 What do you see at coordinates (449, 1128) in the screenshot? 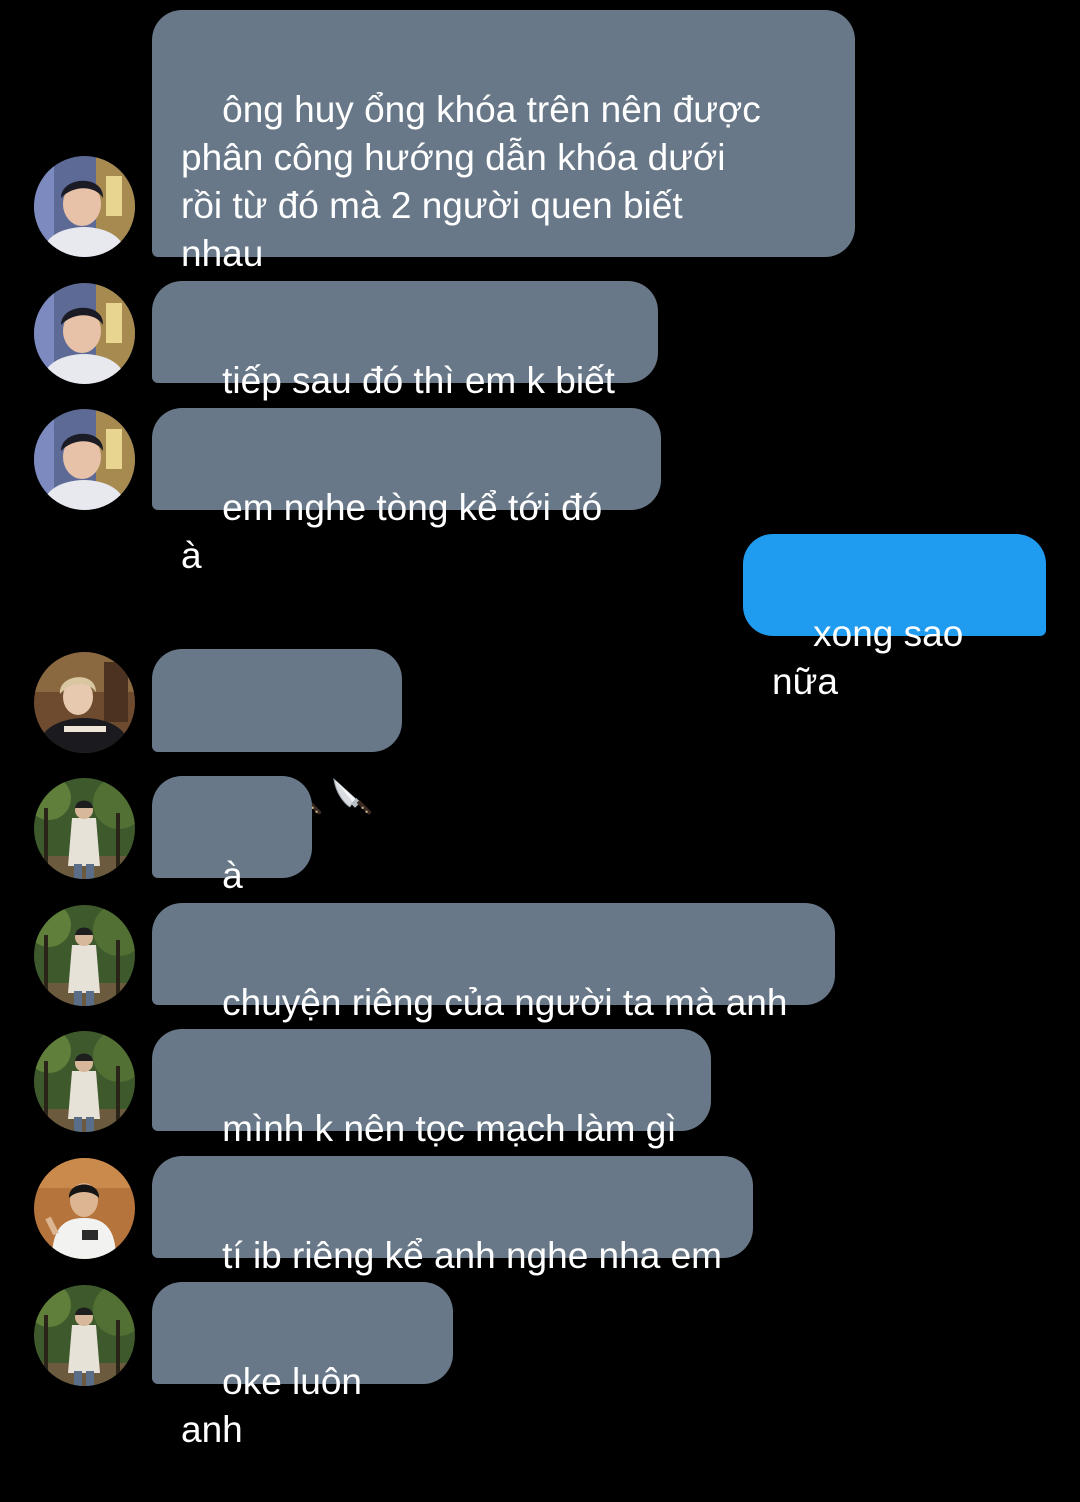
I see `message-text: mình k nên tọc mạch làm gì` at bounding box center [449, 1128].